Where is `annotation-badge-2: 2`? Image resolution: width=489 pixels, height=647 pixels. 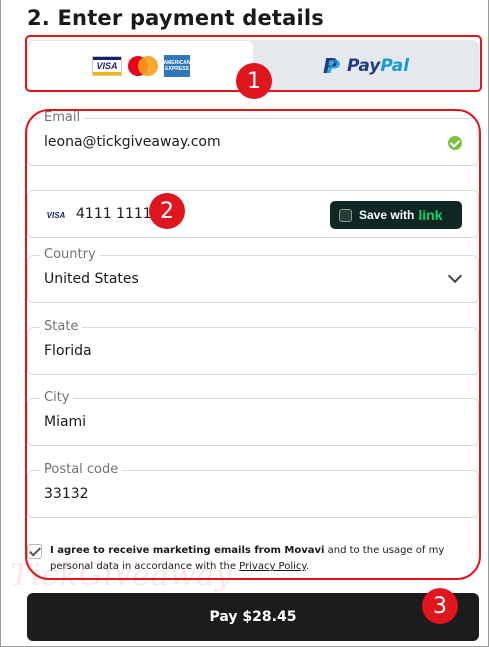
annotation-badge-2: 2 is located at coordinates (167, 211).